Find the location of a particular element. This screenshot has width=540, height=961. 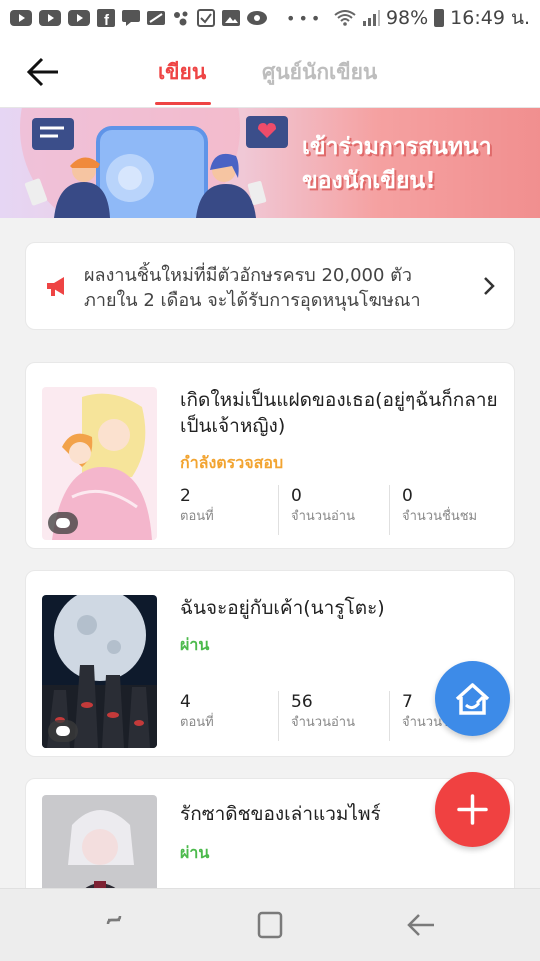

stat-reads: 0 จำนวนอ่าน is located at coordinates (333, 510).